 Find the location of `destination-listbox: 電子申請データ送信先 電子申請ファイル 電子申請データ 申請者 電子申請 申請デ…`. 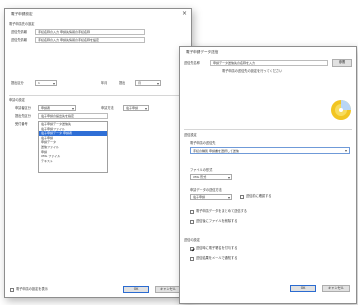

destination-listbox: 電子申請データ送信先 電子申請ファイル 電子申請データ 申請者 電子申請 申請デ… is located at coordinates (73, 147).